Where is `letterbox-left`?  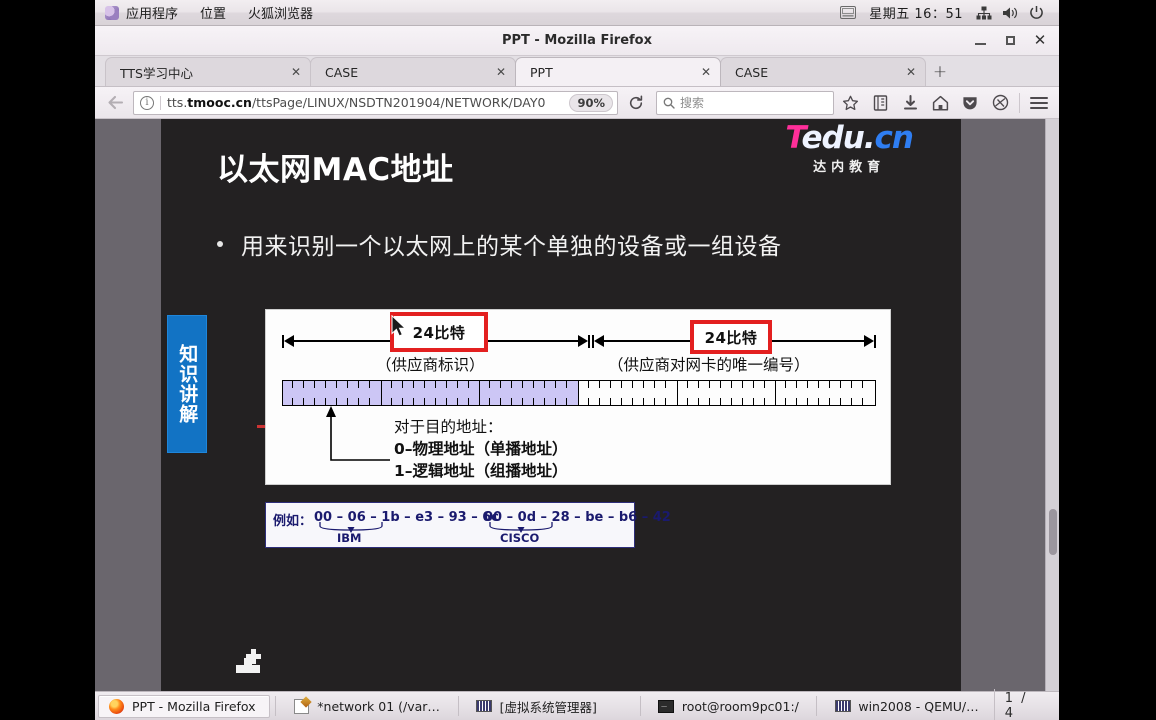
letterbox-left is located at coordinates (47, 360).